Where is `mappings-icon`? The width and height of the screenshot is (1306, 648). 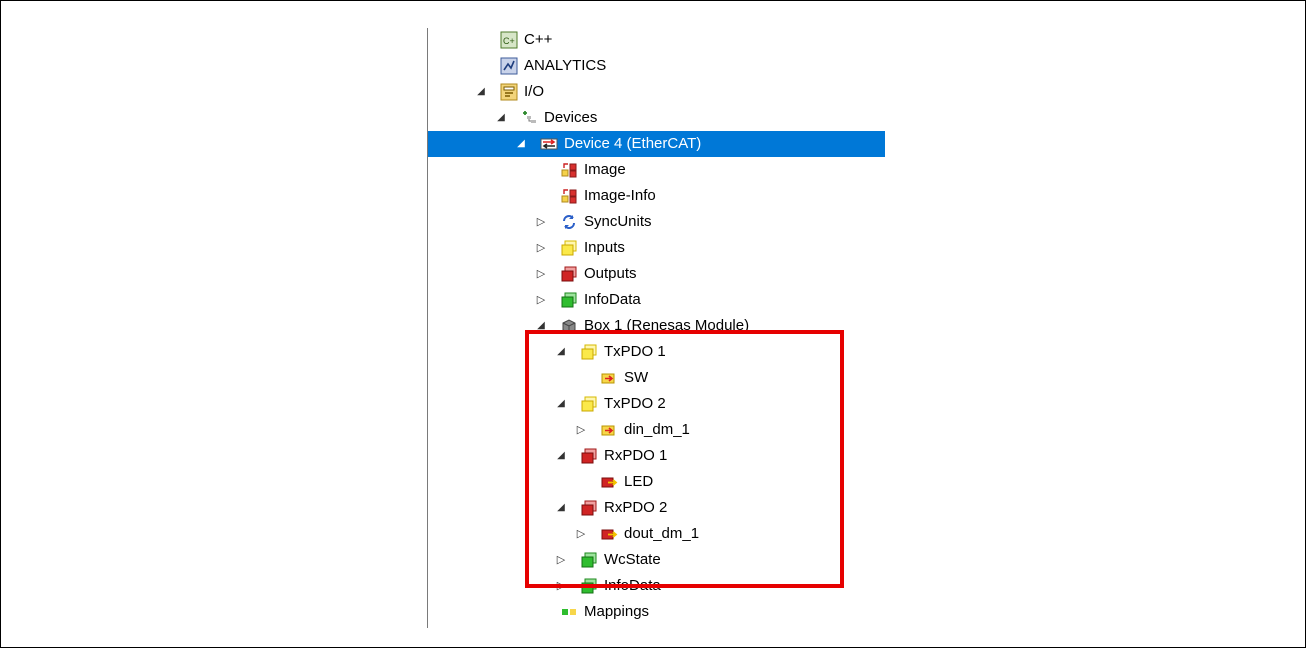
mappings-icon is located at coordinates (569, 612).